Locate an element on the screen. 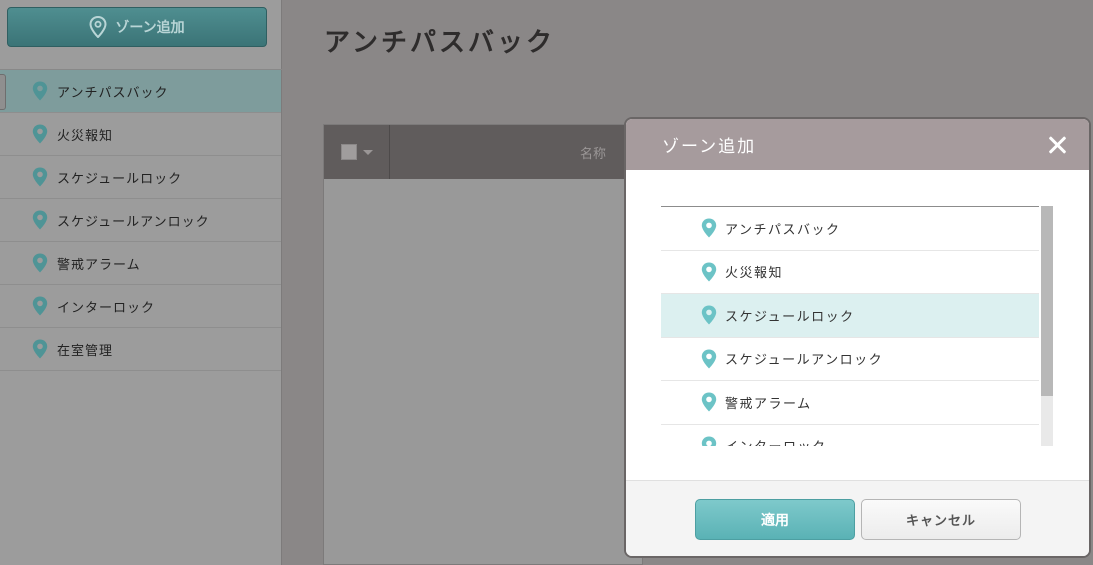 The height and width of the screenshot is (565, 1093). sidebar-item-schedule-unlock: スケジュールアンロック is located at coordinates (140, 220).